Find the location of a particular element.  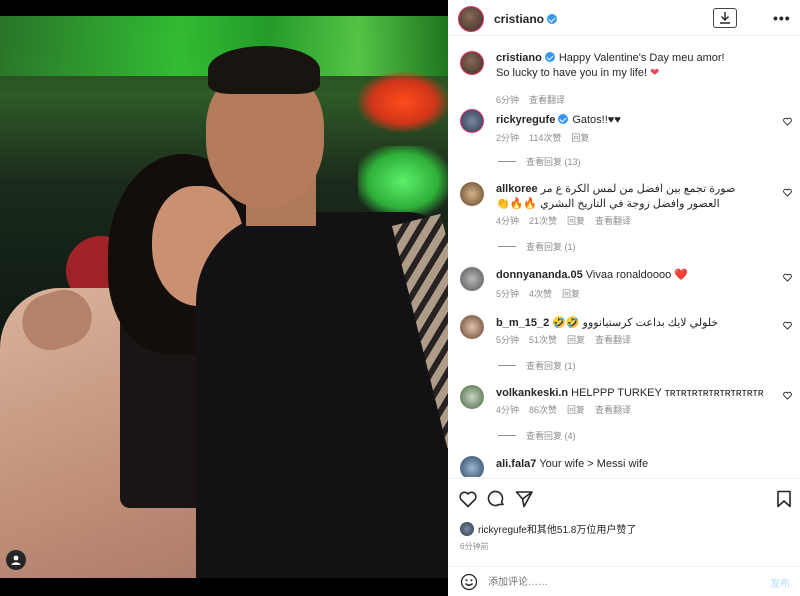

view-replies: 查看回复 (4) is located at coordinates (537, 435).